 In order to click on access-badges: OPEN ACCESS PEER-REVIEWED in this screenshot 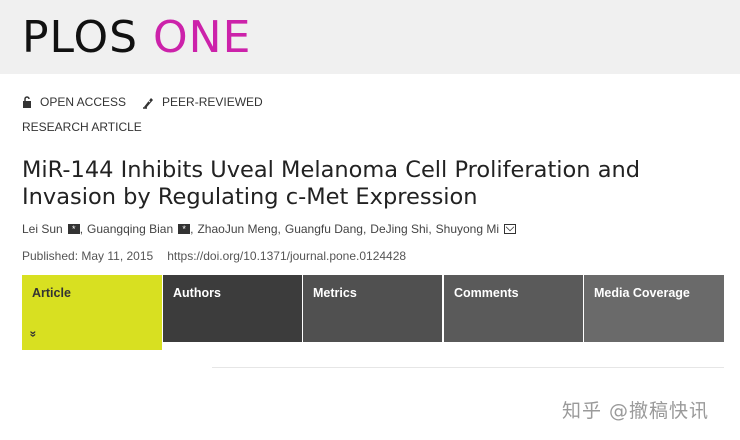, I will do `click(150, 102)`.